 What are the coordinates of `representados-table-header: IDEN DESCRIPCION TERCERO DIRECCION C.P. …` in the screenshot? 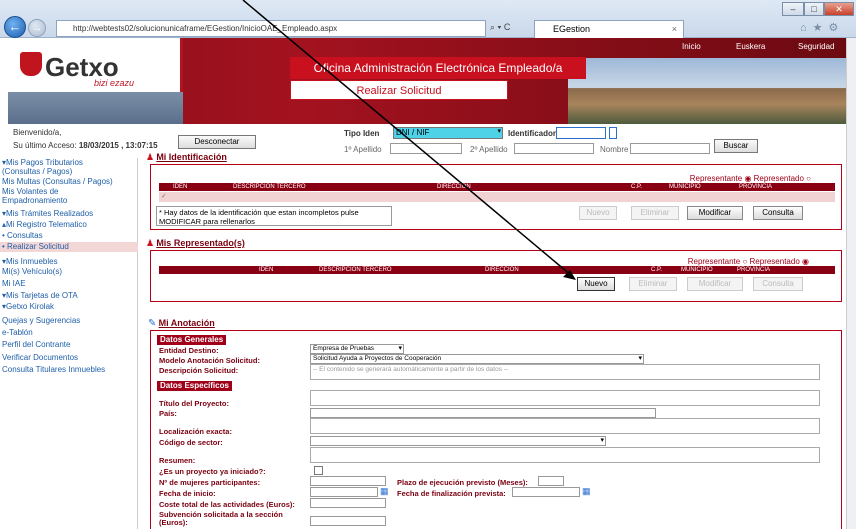 It's located at (497, 270).